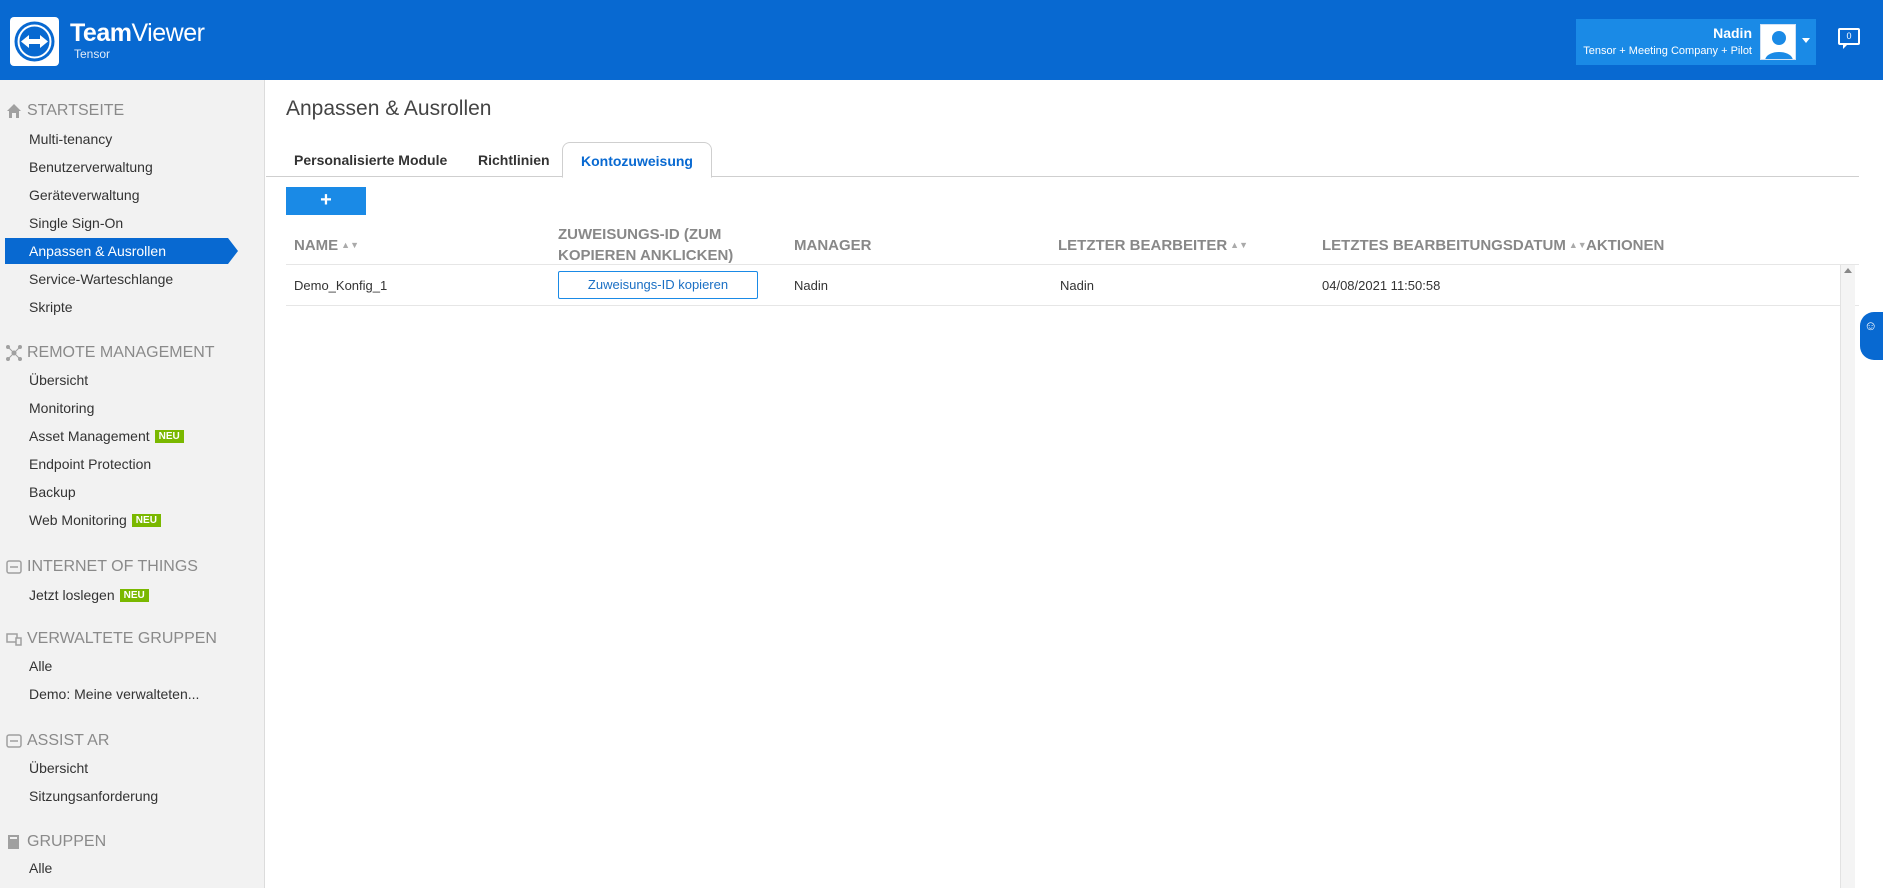  I want to click on sidebar-item-benutzerverwaltung: Benutzerverwaltung, so click(91, 167).